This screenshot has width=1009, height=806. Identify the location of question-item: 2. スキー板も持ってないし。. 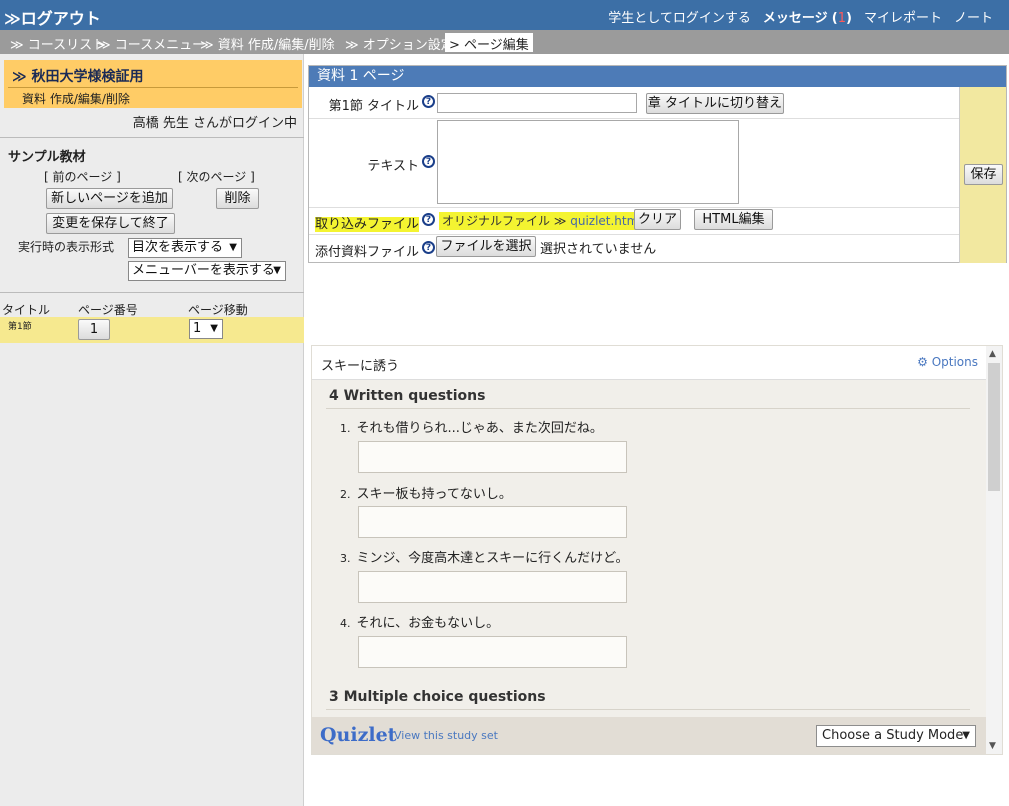
(426, 492).